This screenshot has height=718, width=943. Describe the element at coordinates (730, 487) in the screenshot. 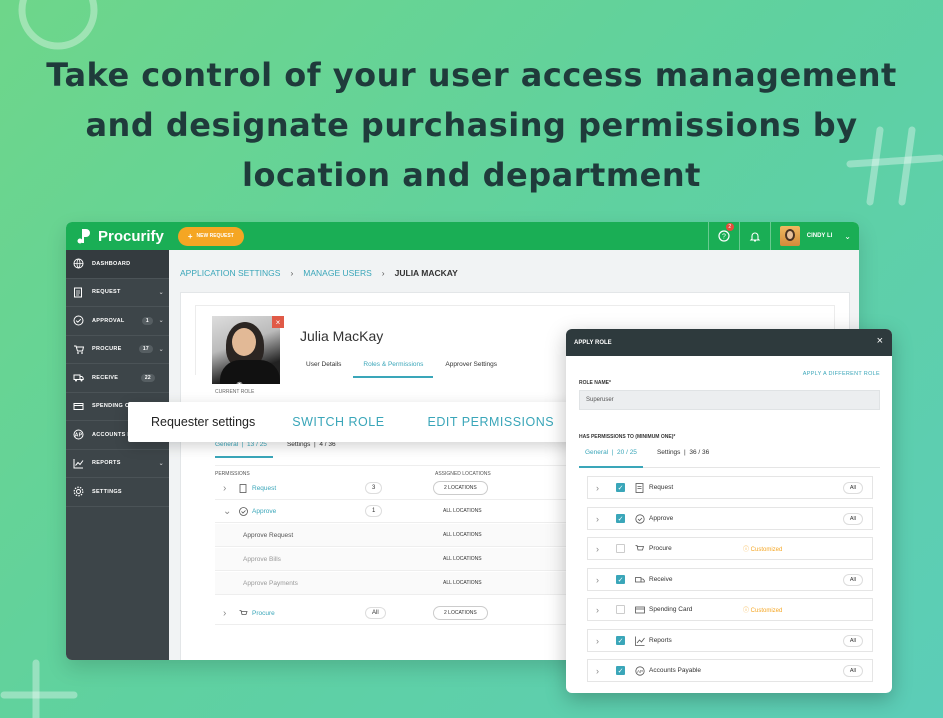

I see `permission-row-request: › ✓ Request All` at that location.